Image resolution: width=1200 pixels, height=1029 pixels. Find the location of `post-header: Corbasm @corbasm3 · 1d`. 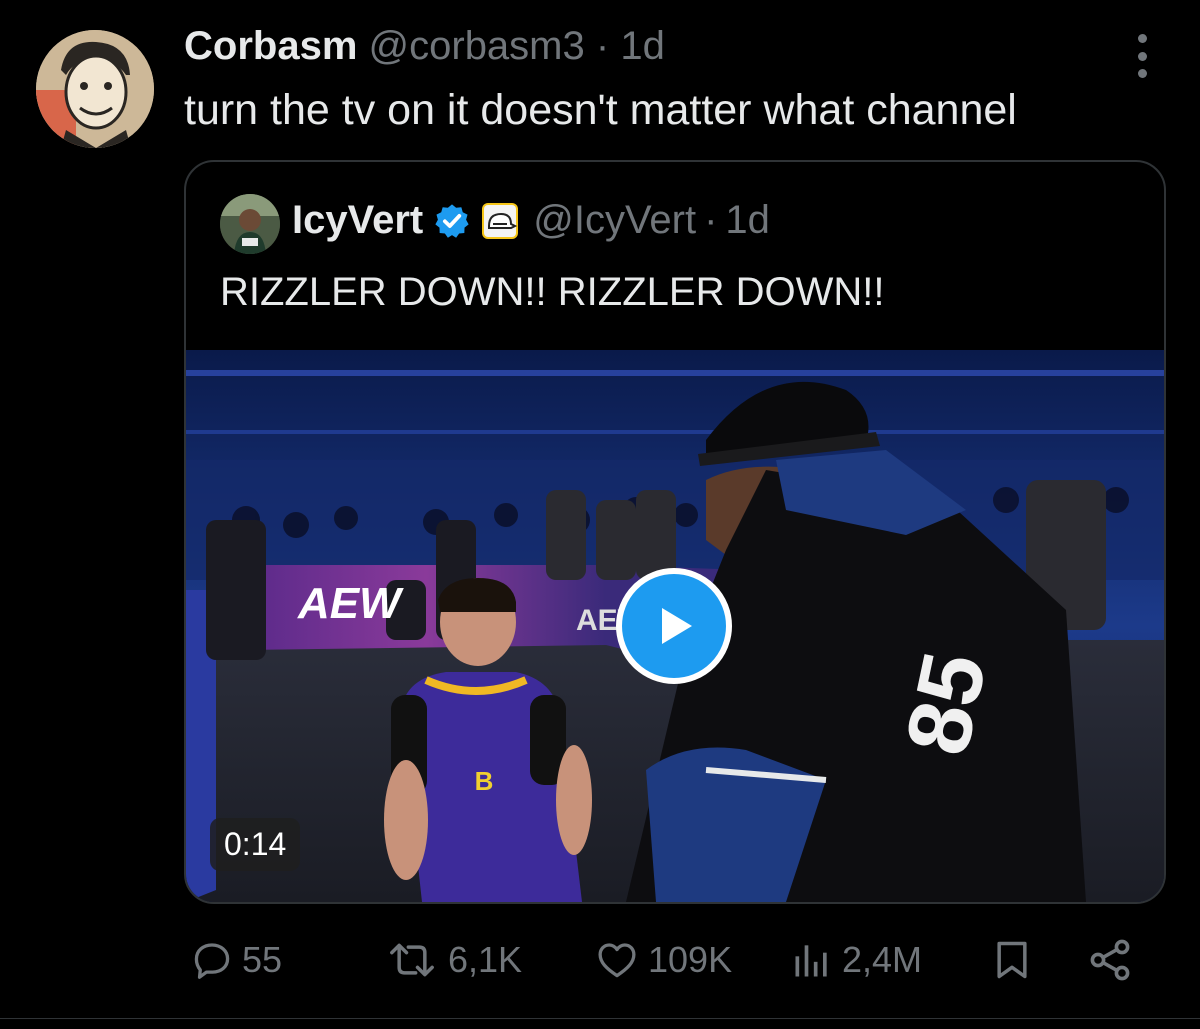

post-header: Corbasm @corbasm3 · 1d is located at coordinates (424, 46).